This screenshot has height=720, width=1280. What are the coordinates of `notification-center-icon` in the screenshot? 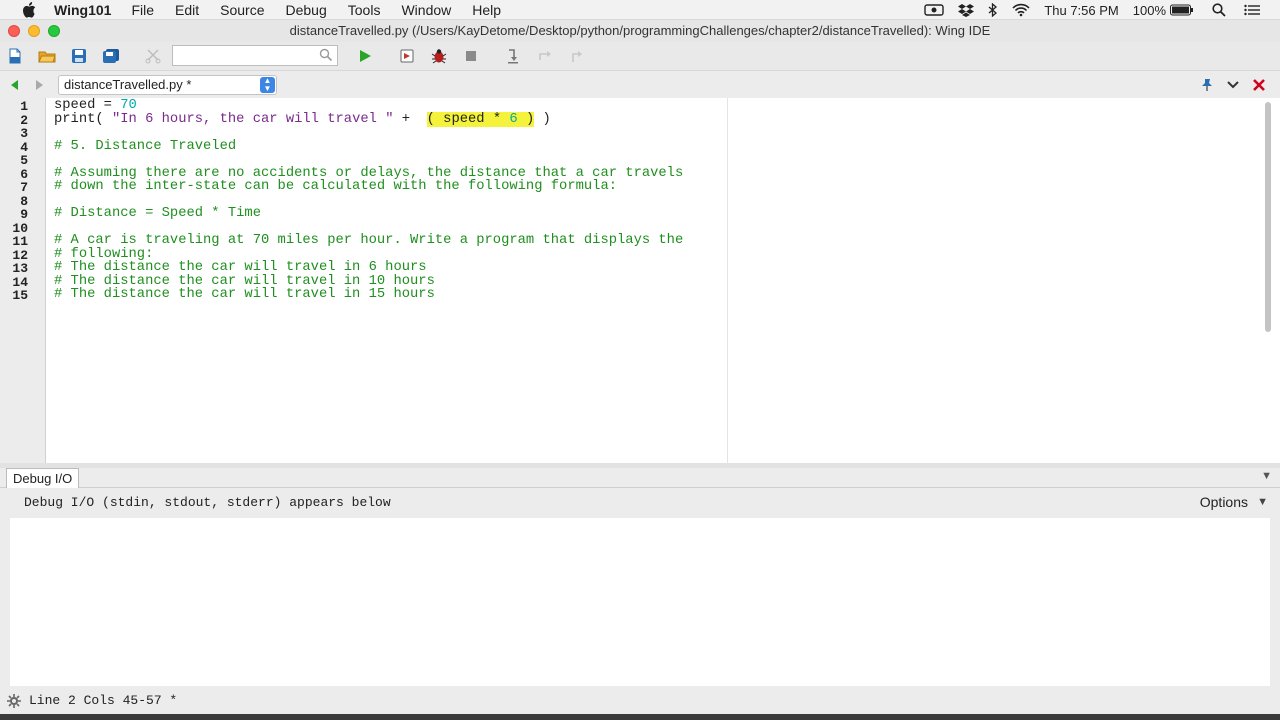 It's located at (1252, 10).